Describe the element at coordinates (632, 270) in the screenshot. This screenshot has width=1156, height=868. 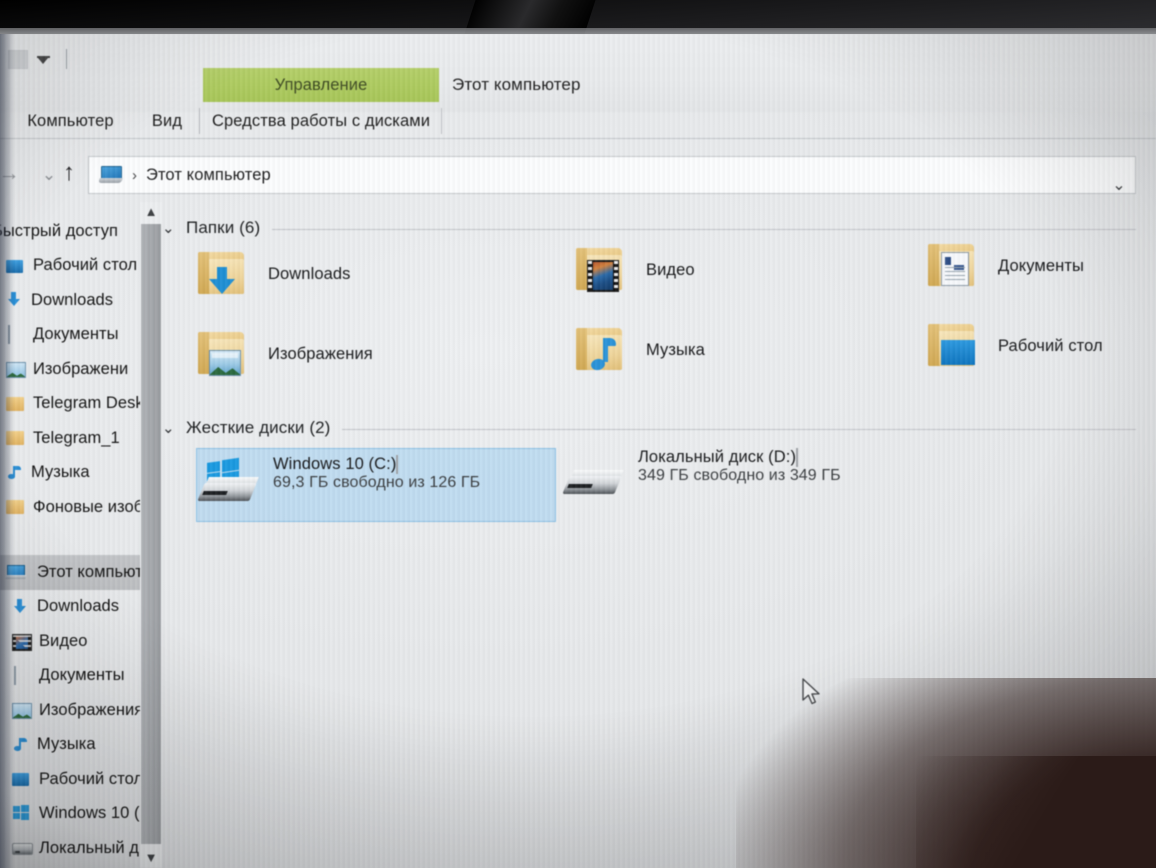
I see `folder-item-videos: Видео` at that location.